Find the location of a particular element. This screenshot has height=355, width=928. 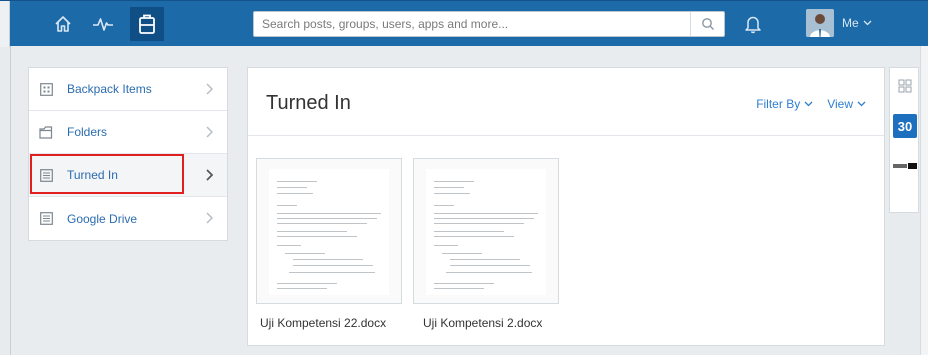

search-icon is located at coordinates (707, 24).